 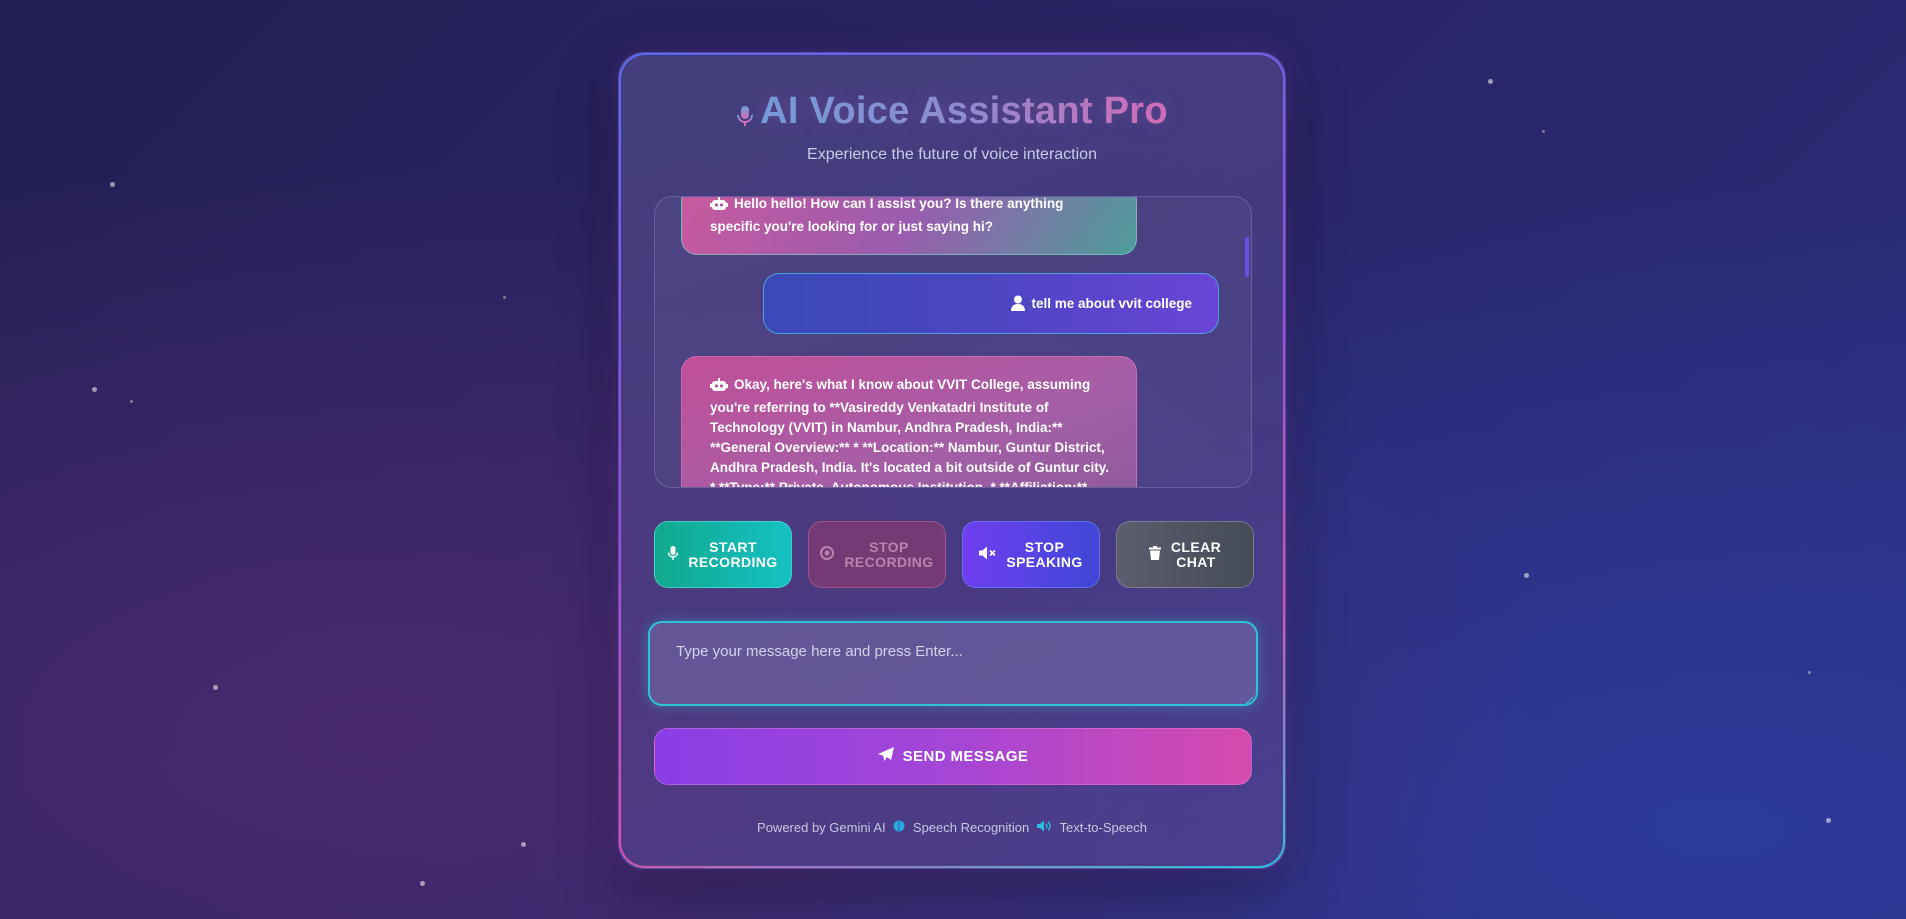 I want to click on tts-text: Text-to-Speech, so click(x=1103, y=828).